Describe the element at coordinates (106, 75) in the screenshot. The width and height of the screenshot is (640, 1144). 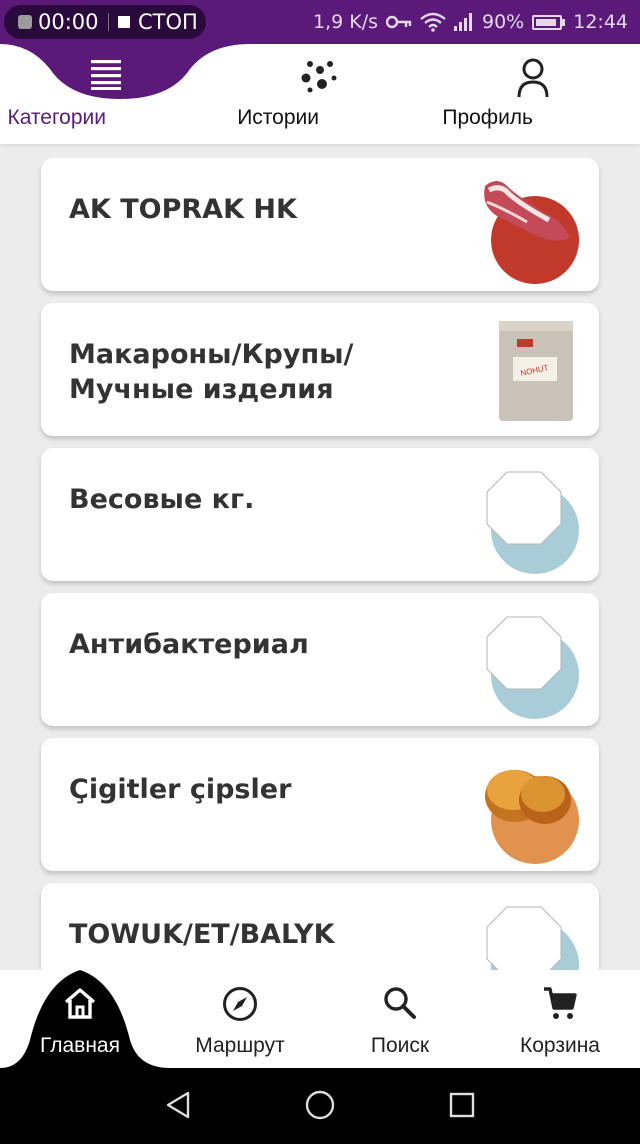
I see `menu-lines-icon` at that location.